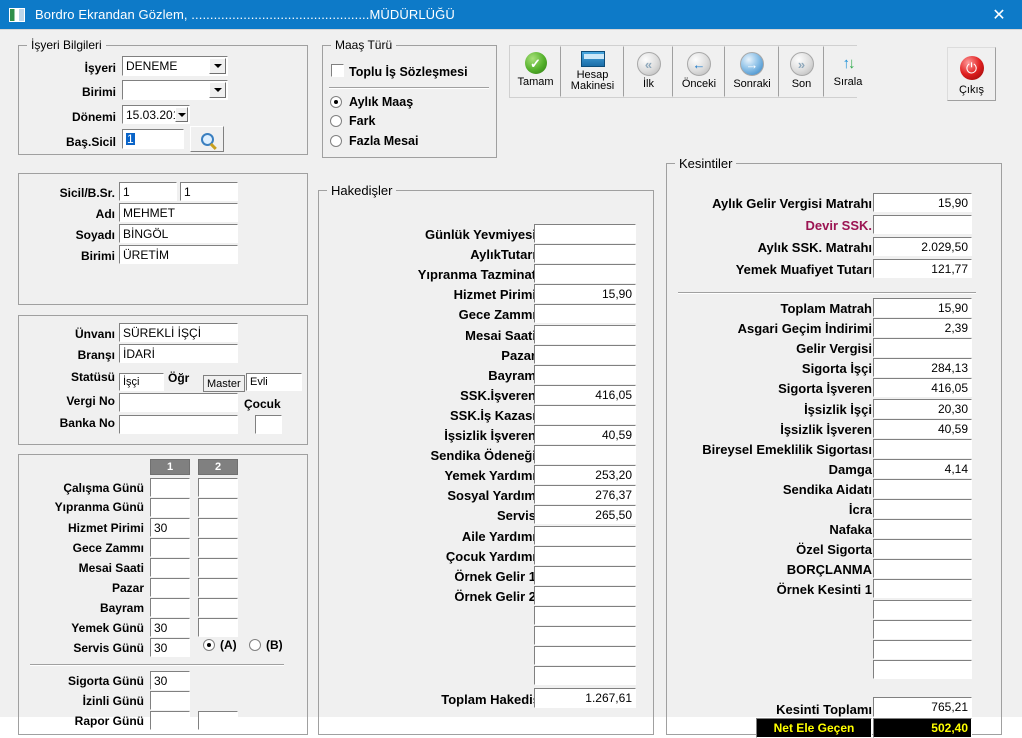  What do you see at coordinates (274, 382) in the screenshot?
I see `medeni-hal-input: Evli` at bounding box center [274, 382].